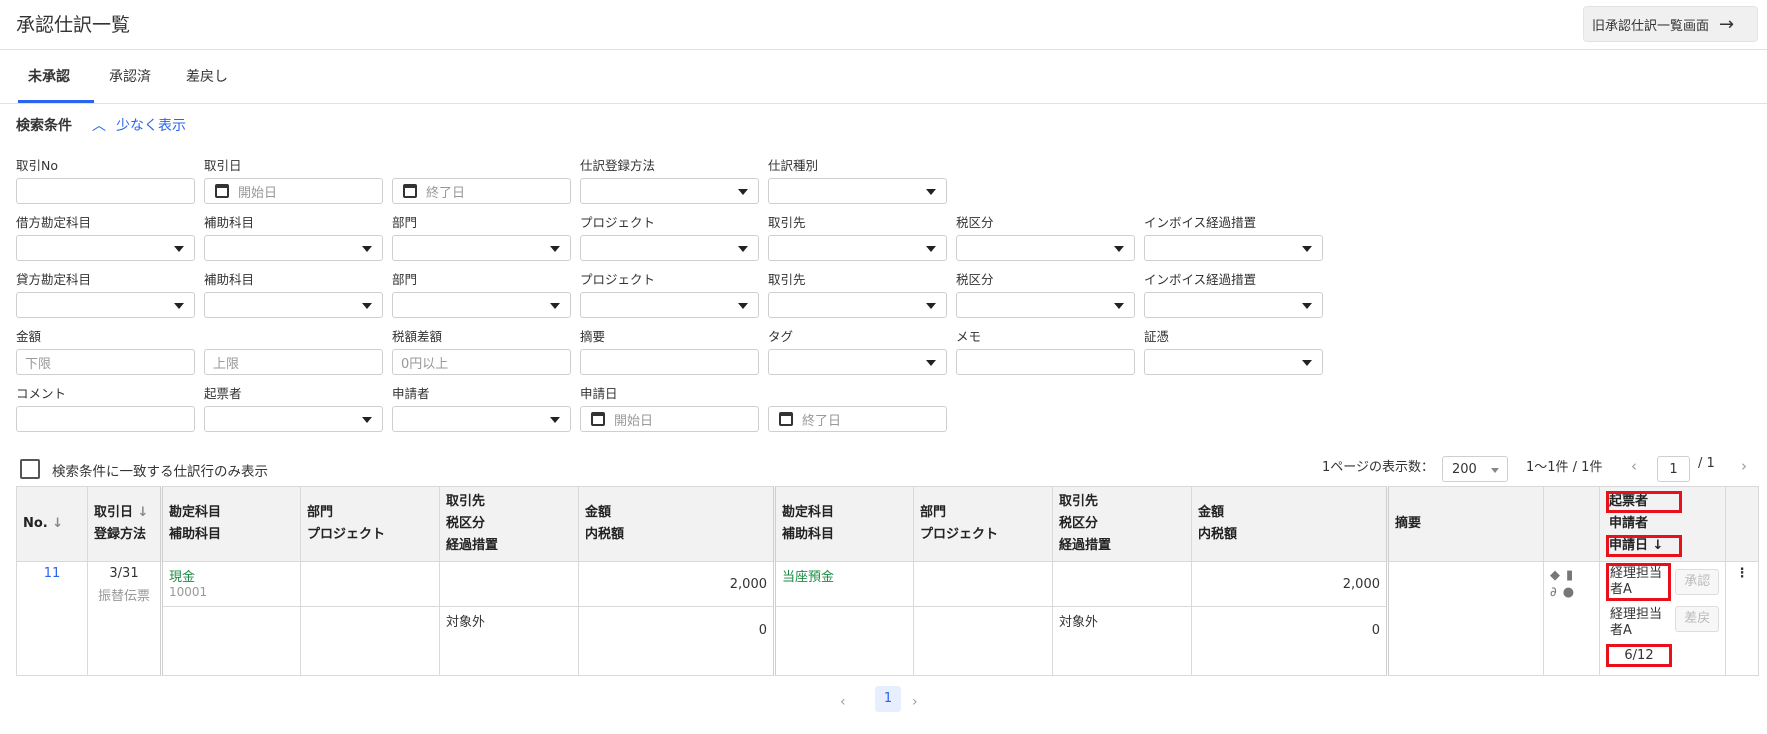 The width and height of the screenshot is (1767, 734). What do you see at coordinates (669, 248) in the screenshot?
I see `debit-project-select` at bounding box center [669, 248].